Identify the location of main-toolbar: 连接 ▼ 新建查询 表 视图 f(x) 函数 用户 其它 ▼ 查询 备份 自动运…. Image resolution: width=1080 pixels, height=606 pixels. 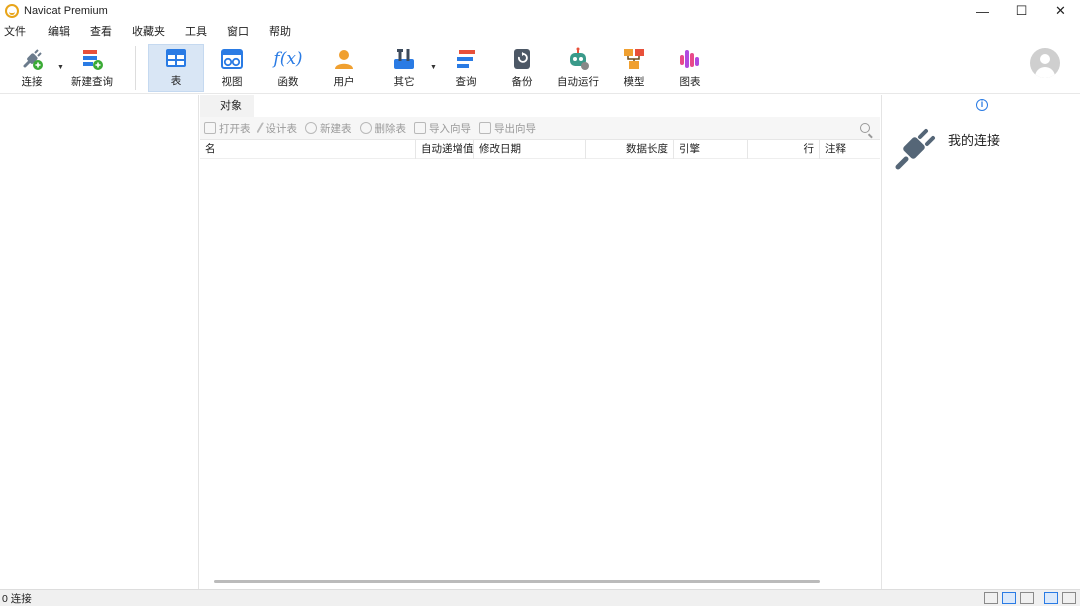
(540, 68).